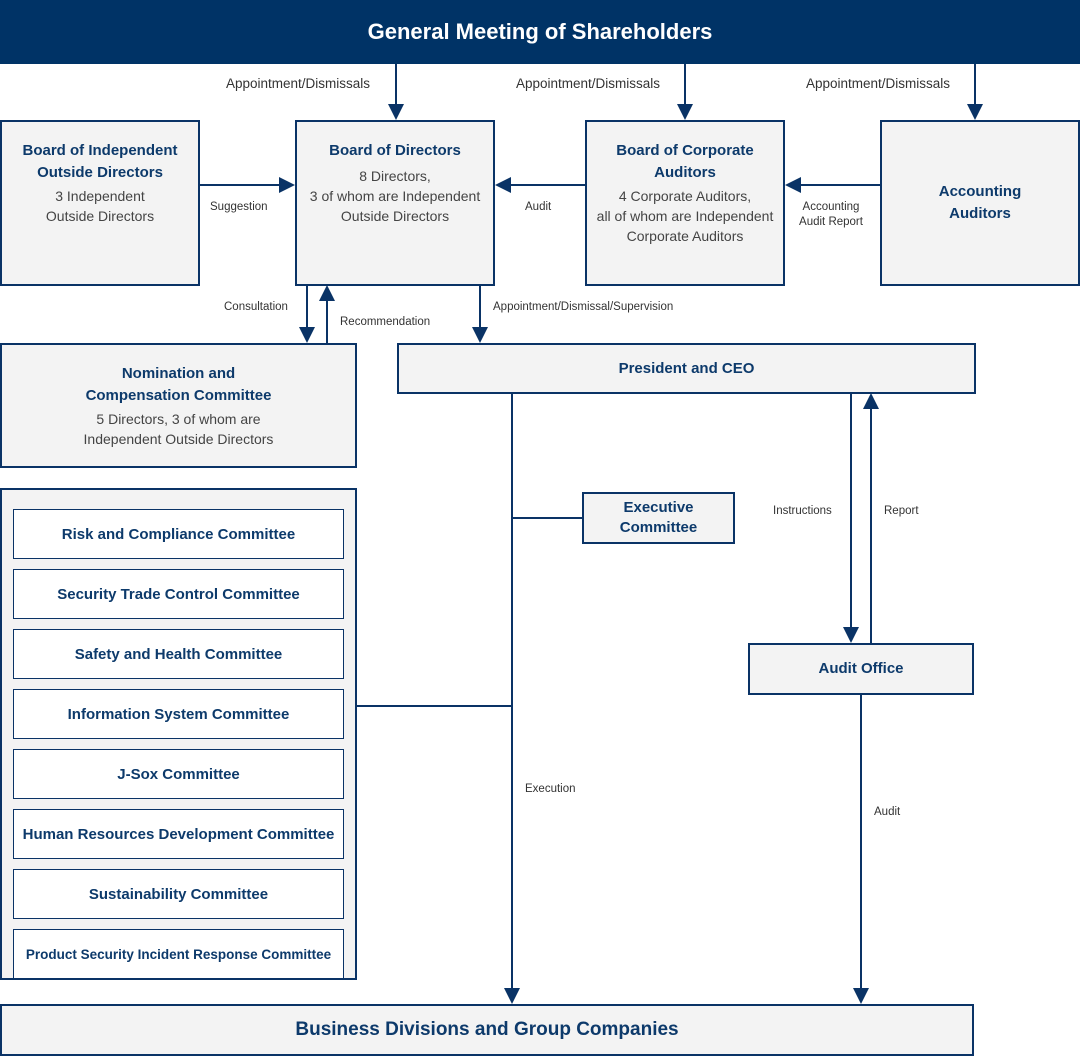  What do you see at coordinates (100, 150) in the screenshot?
I see `board-independent-title-1: Board of Independent` at bounding box center [100, 150].